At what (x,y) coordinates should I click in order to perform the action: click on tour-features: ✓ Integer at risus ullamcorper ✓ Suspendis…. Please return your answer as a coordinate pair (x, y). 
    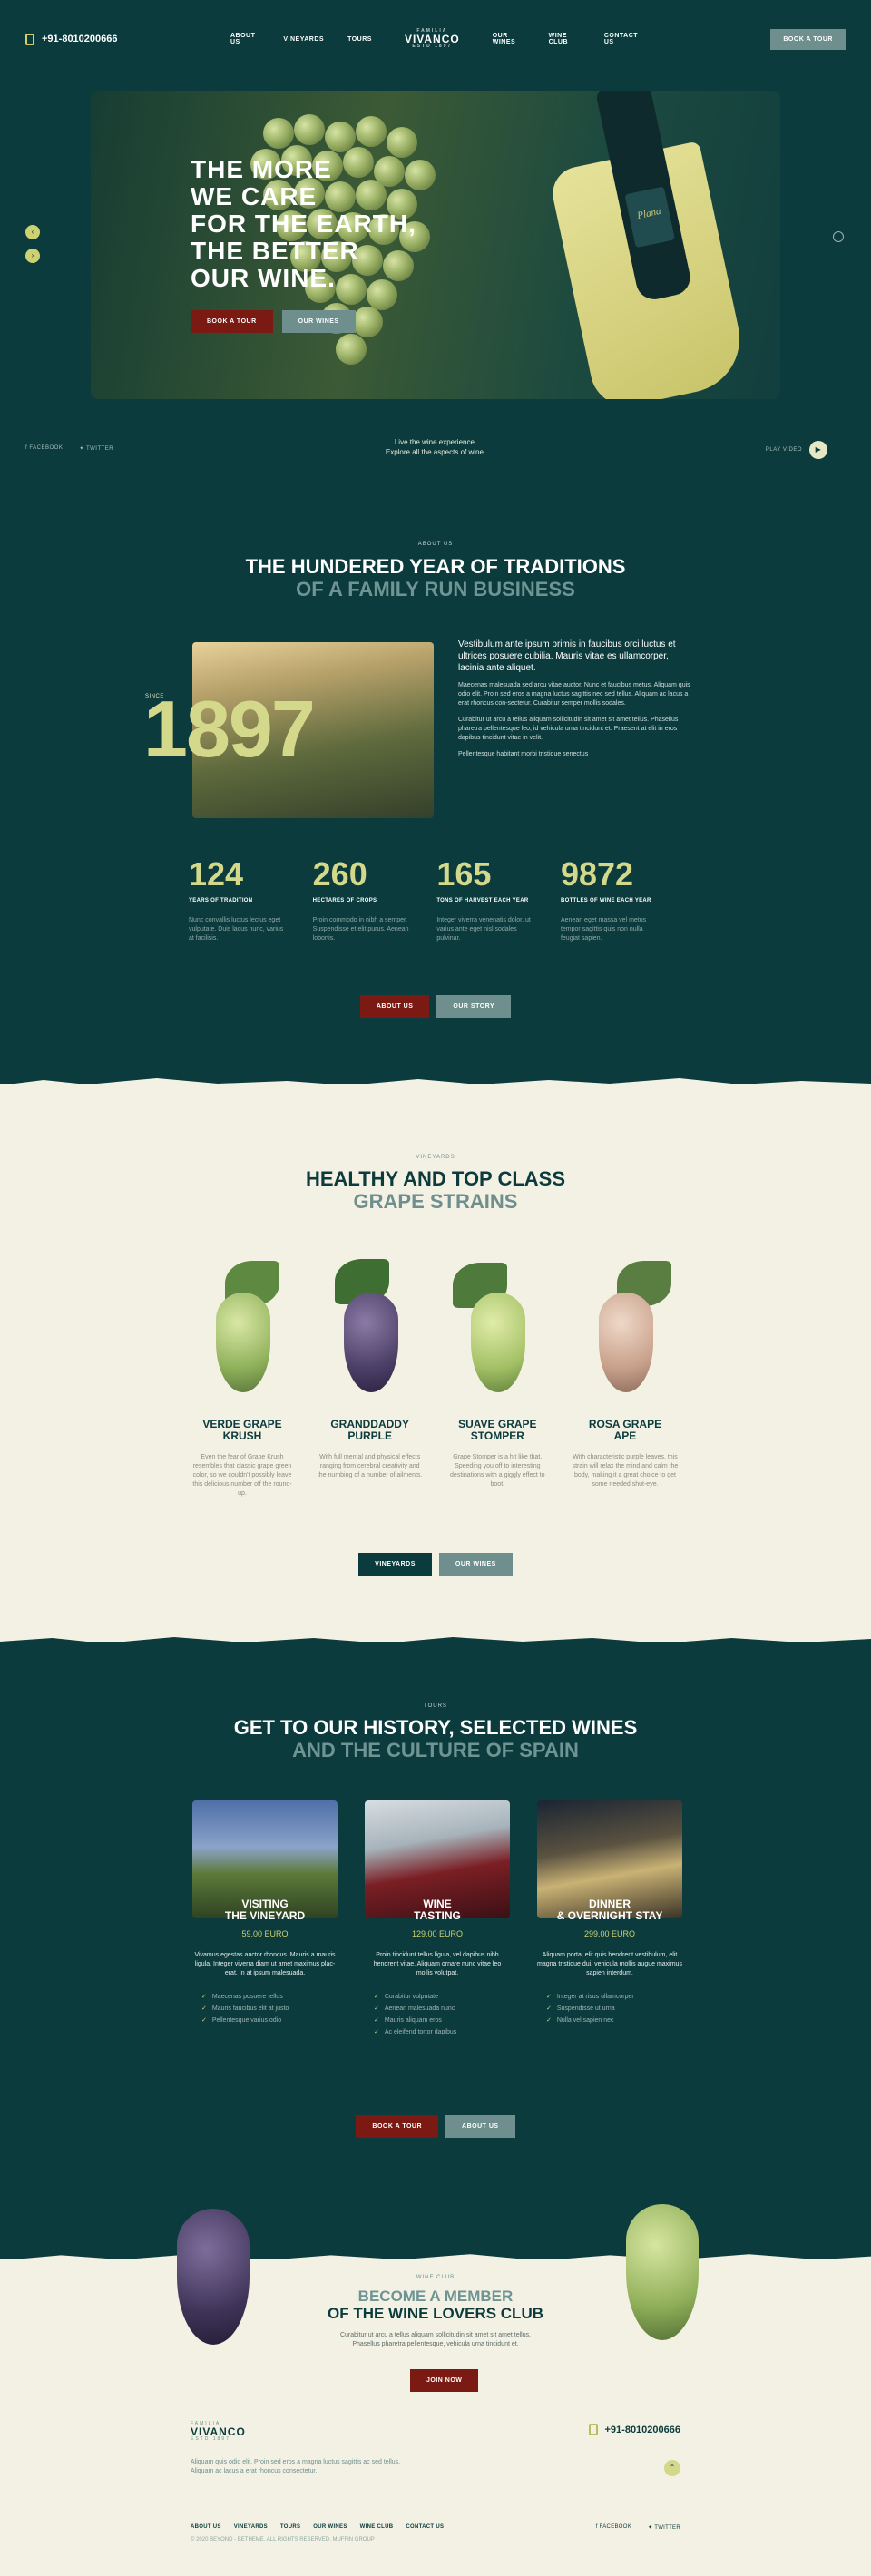
    Looking at the image, I should click on (609, 2008).